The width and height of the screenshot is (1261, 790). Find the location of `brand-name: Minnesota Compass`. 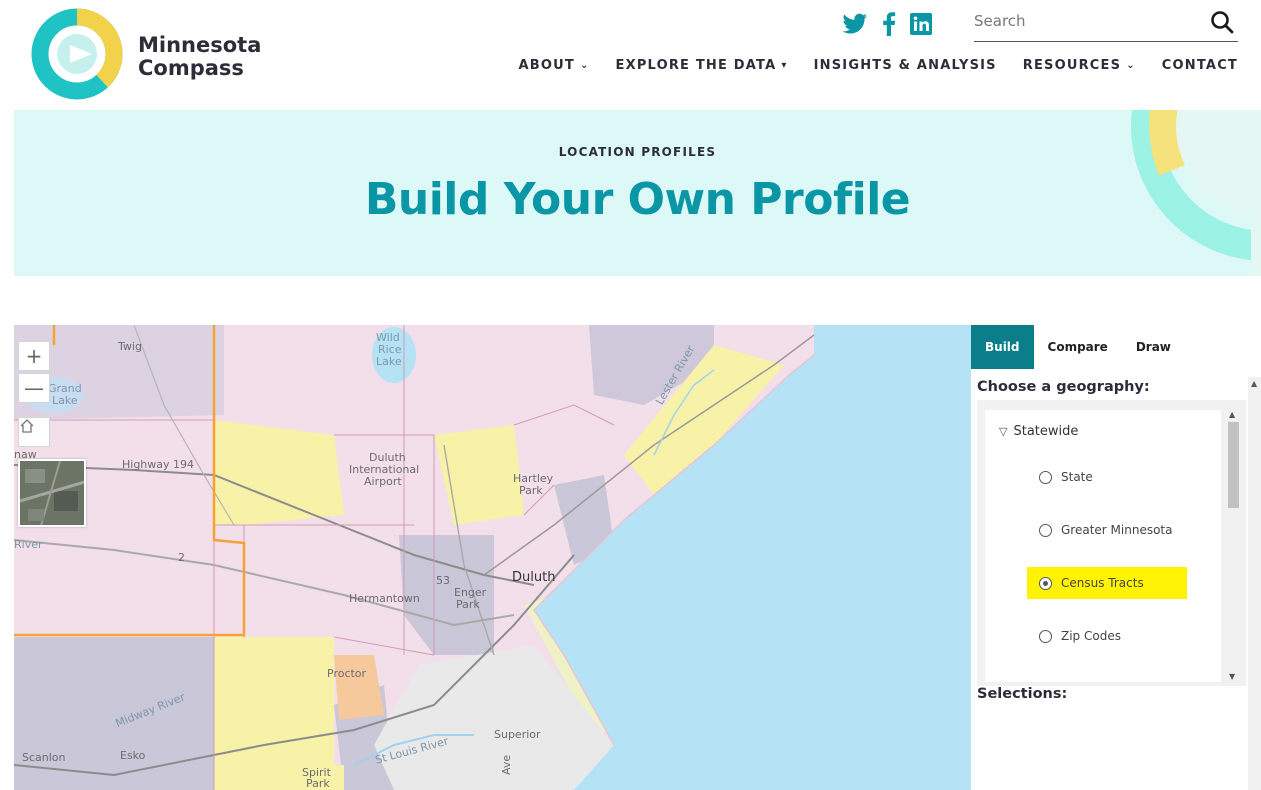

brand-name: Minnesota Compass is located at coordinates (199, 57).